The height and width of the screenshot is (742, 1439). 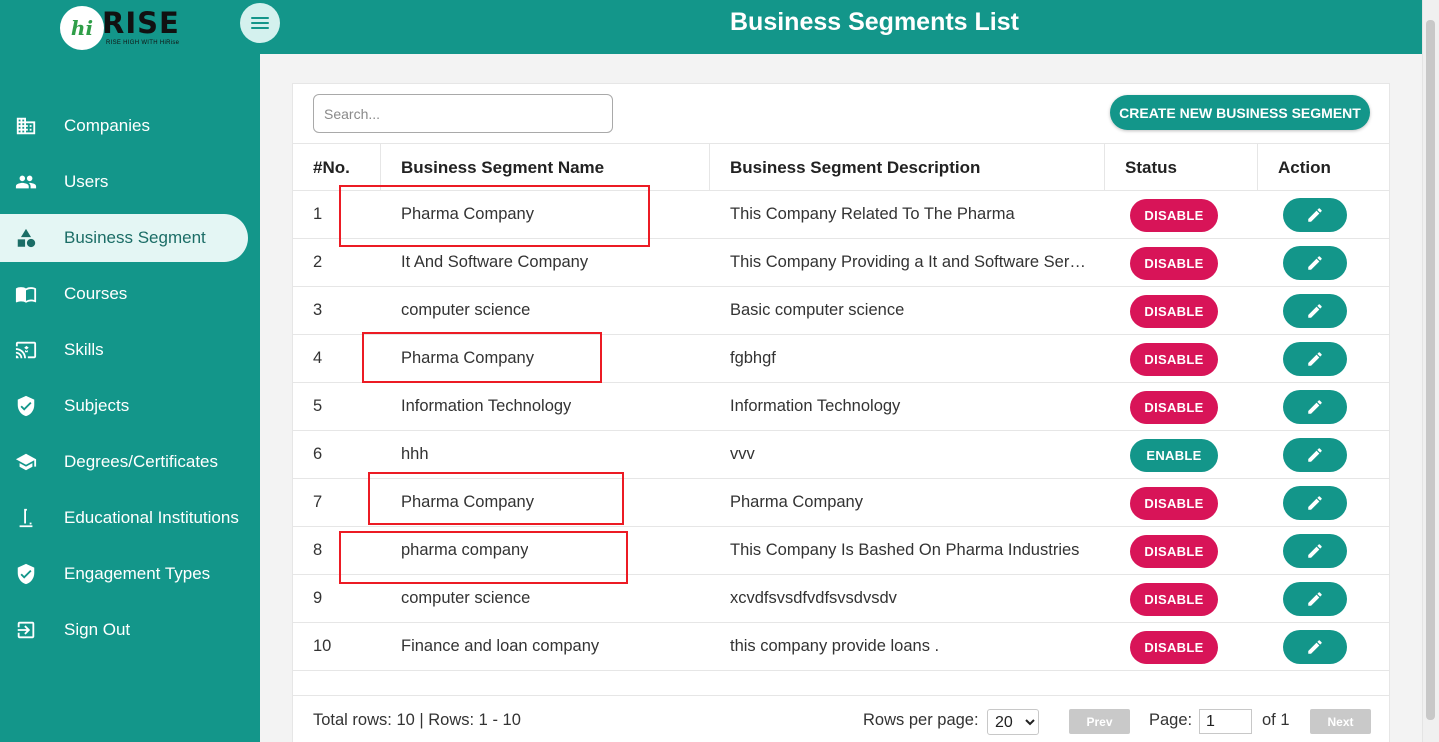 I want to click on header-action: Action, so click(x=1304, y=167).